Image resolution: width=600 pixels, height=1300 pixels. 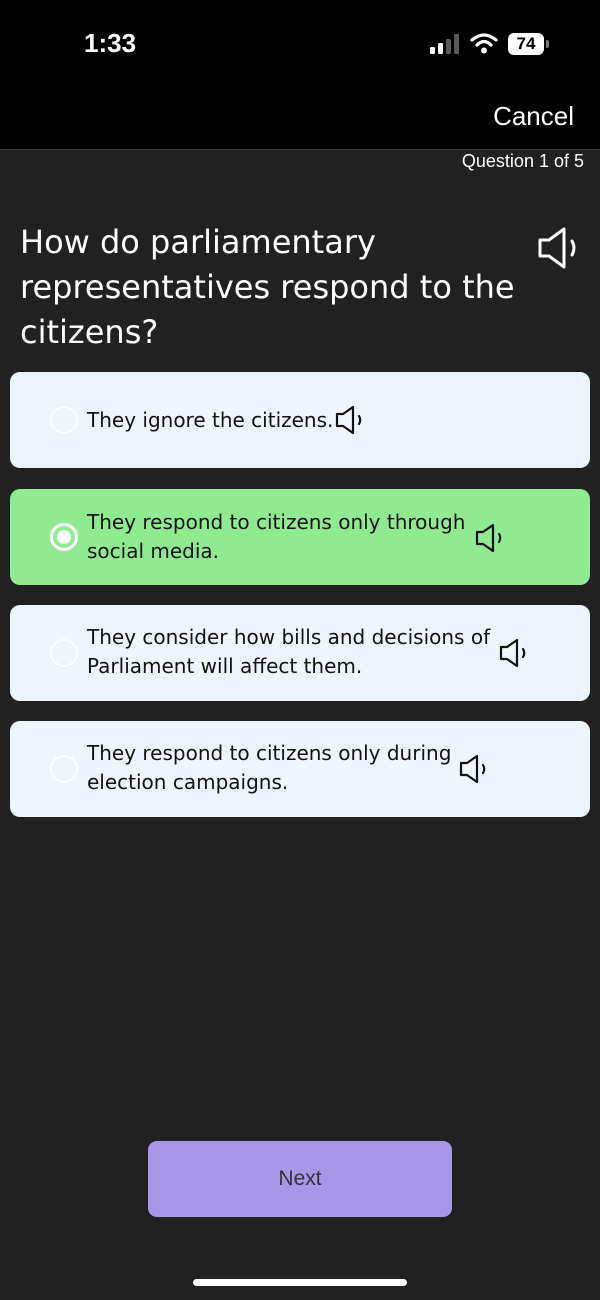 What do you see at coordinates (300, 1282) in the screenshot?
I see `home-indicator` at bounding box center [300, 1282].